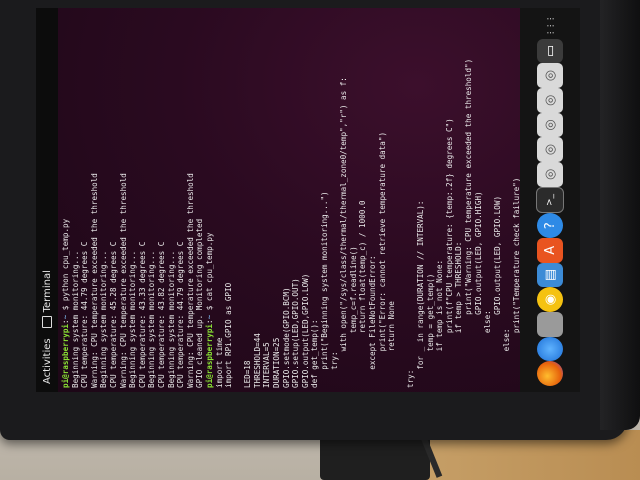 This screenshot has width=640, height=480. What do you see at coordinates (550, 149) in the screenshot?
I see `disk-icon-2: ◎` at bounding box center [550, 149].